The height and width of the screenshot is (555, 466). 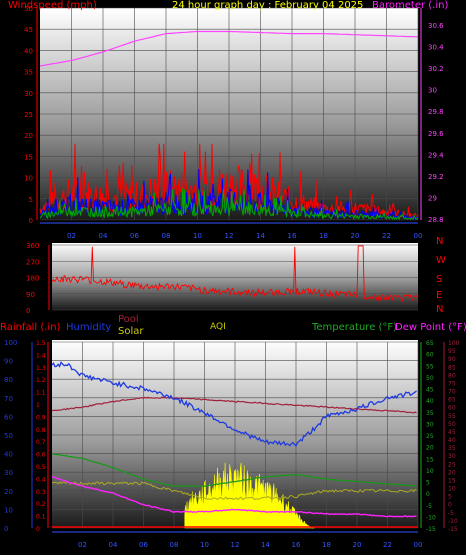 I want to click on wind-tick-label: 30, so click(x=28, y=94).